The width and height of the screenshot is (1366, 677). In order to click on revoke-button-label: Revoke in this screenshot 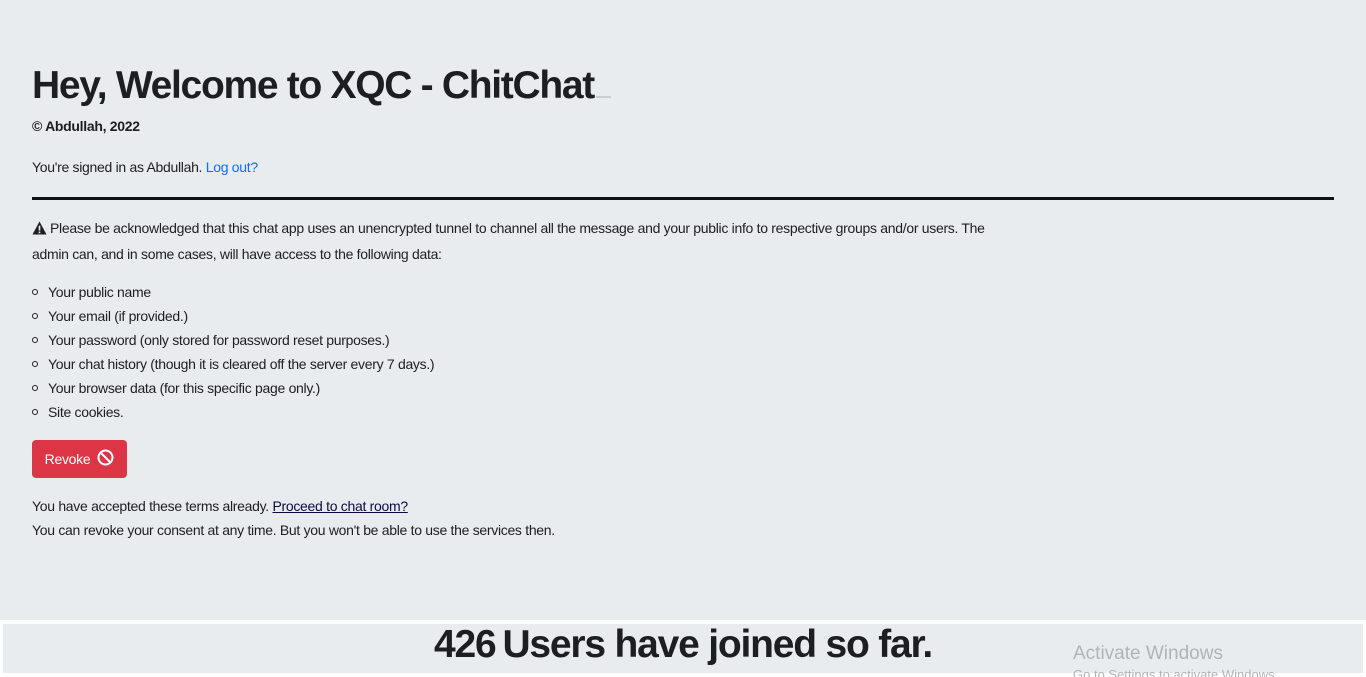, I will do `click(67, 459)`.